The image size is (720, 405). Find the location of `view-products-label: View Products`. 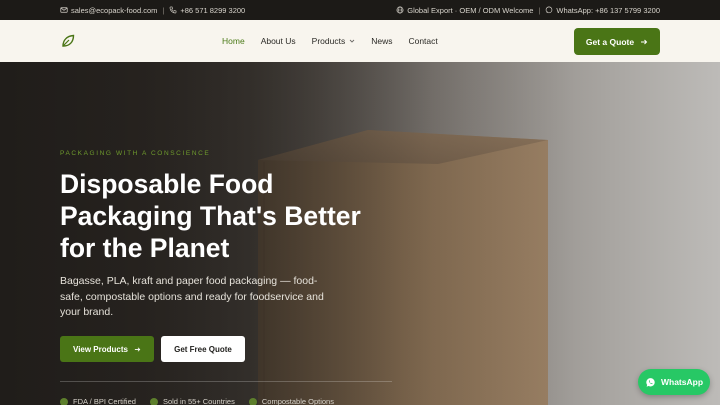

view-products-label: View Products is located at coordinates (100, 349).